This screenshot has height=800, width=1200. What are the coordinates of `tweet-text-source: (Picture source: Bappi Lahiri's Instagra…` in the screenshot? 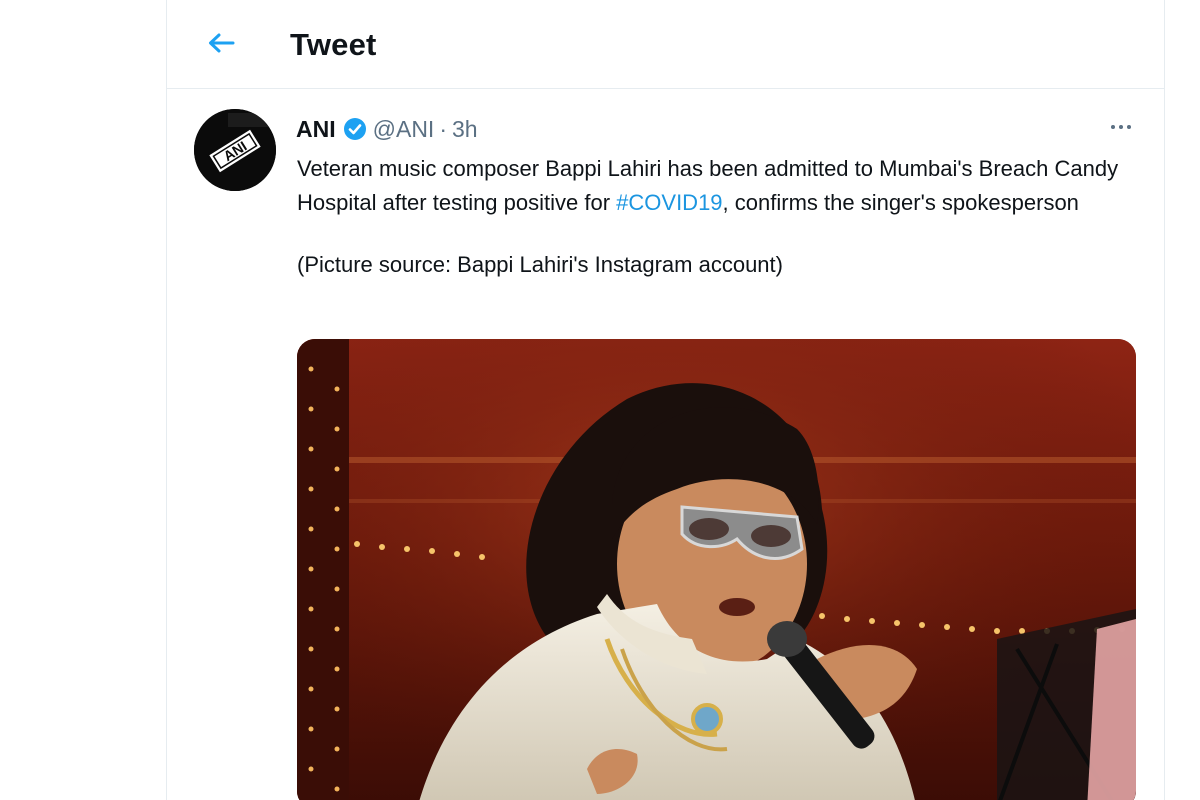 It's located at (540, 264).